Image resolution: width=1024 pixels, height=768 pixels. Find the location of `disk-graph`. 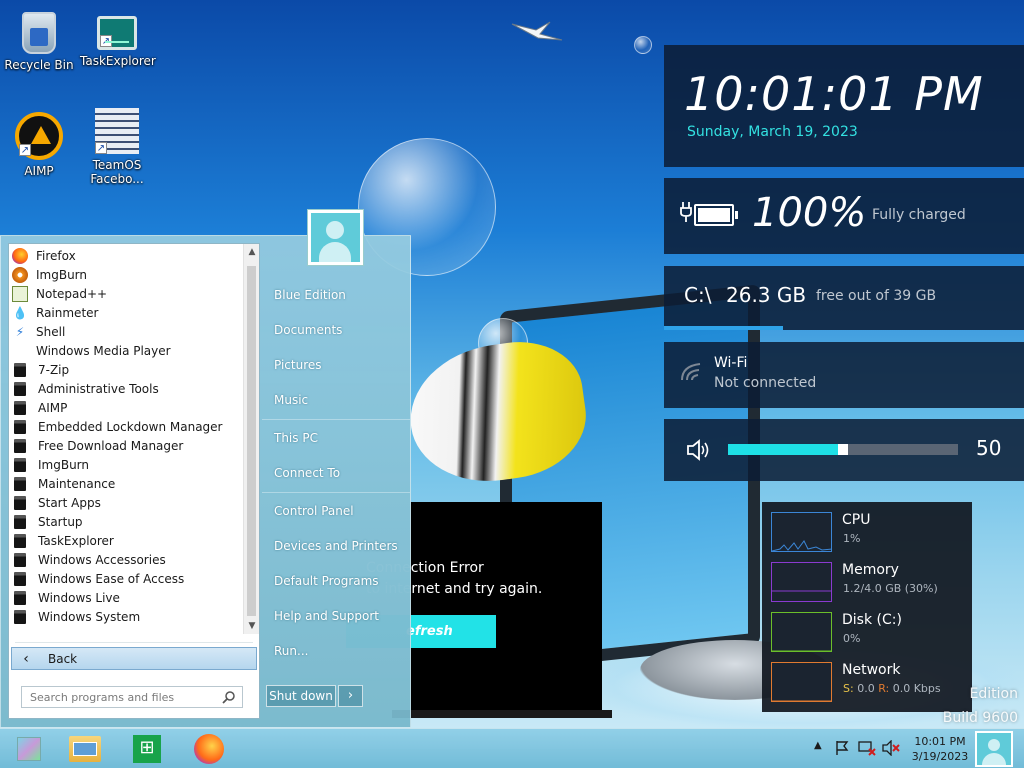

disk-graph is located at coordinates (801, 632).